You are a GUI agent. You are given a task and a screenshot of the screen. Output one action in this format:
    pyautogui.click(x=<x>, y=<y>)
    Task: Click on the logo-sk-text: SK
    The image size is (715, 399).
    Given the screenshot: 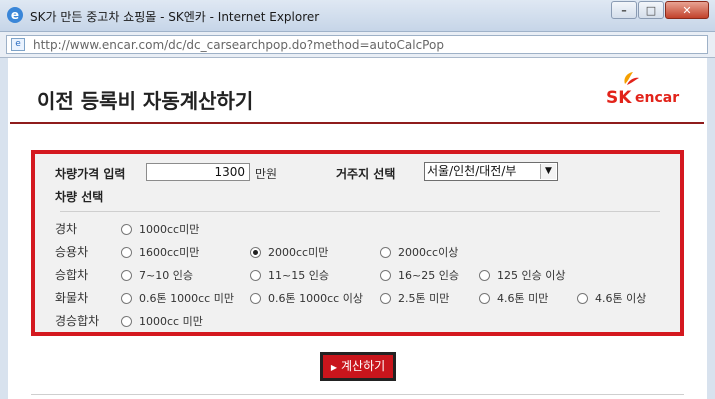 What is the action you would take?
    pyautogui.click(x=619, y=98)
    